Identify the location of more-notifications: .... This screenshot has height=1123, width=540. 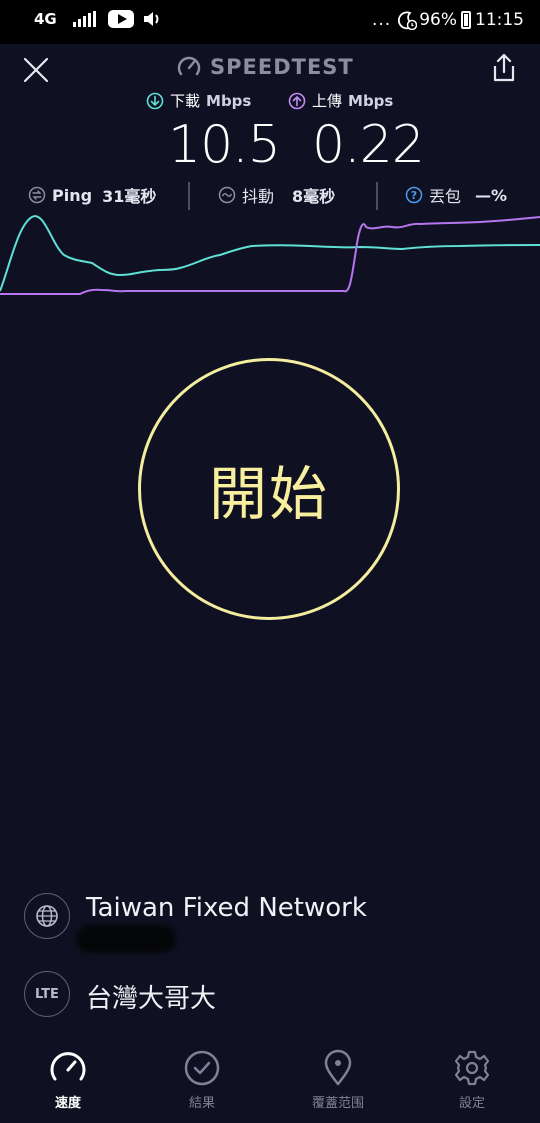
(381, 20).